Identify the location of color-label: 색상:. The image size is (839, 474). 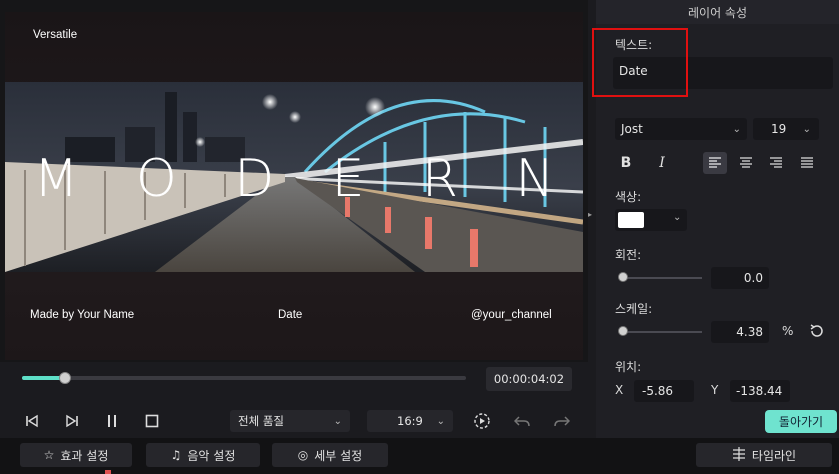
(628, 197).